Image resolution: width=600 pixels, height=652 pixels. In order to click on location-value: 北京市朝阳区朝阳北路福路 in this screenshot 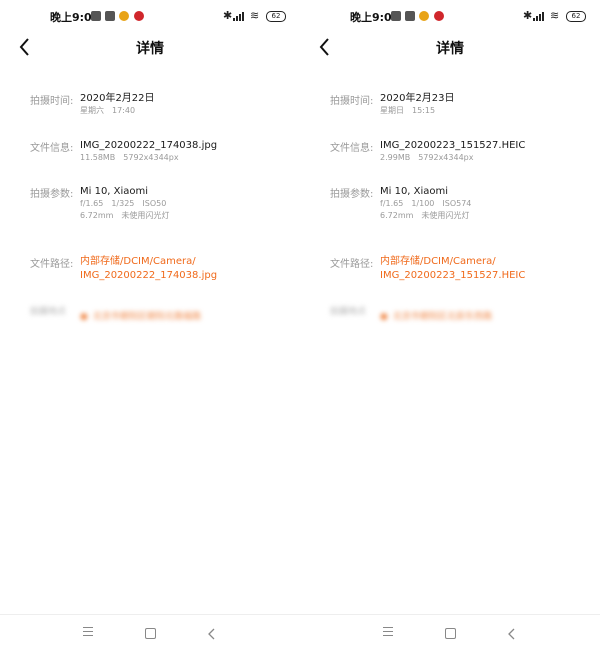, I will do `click(147, 317)`.